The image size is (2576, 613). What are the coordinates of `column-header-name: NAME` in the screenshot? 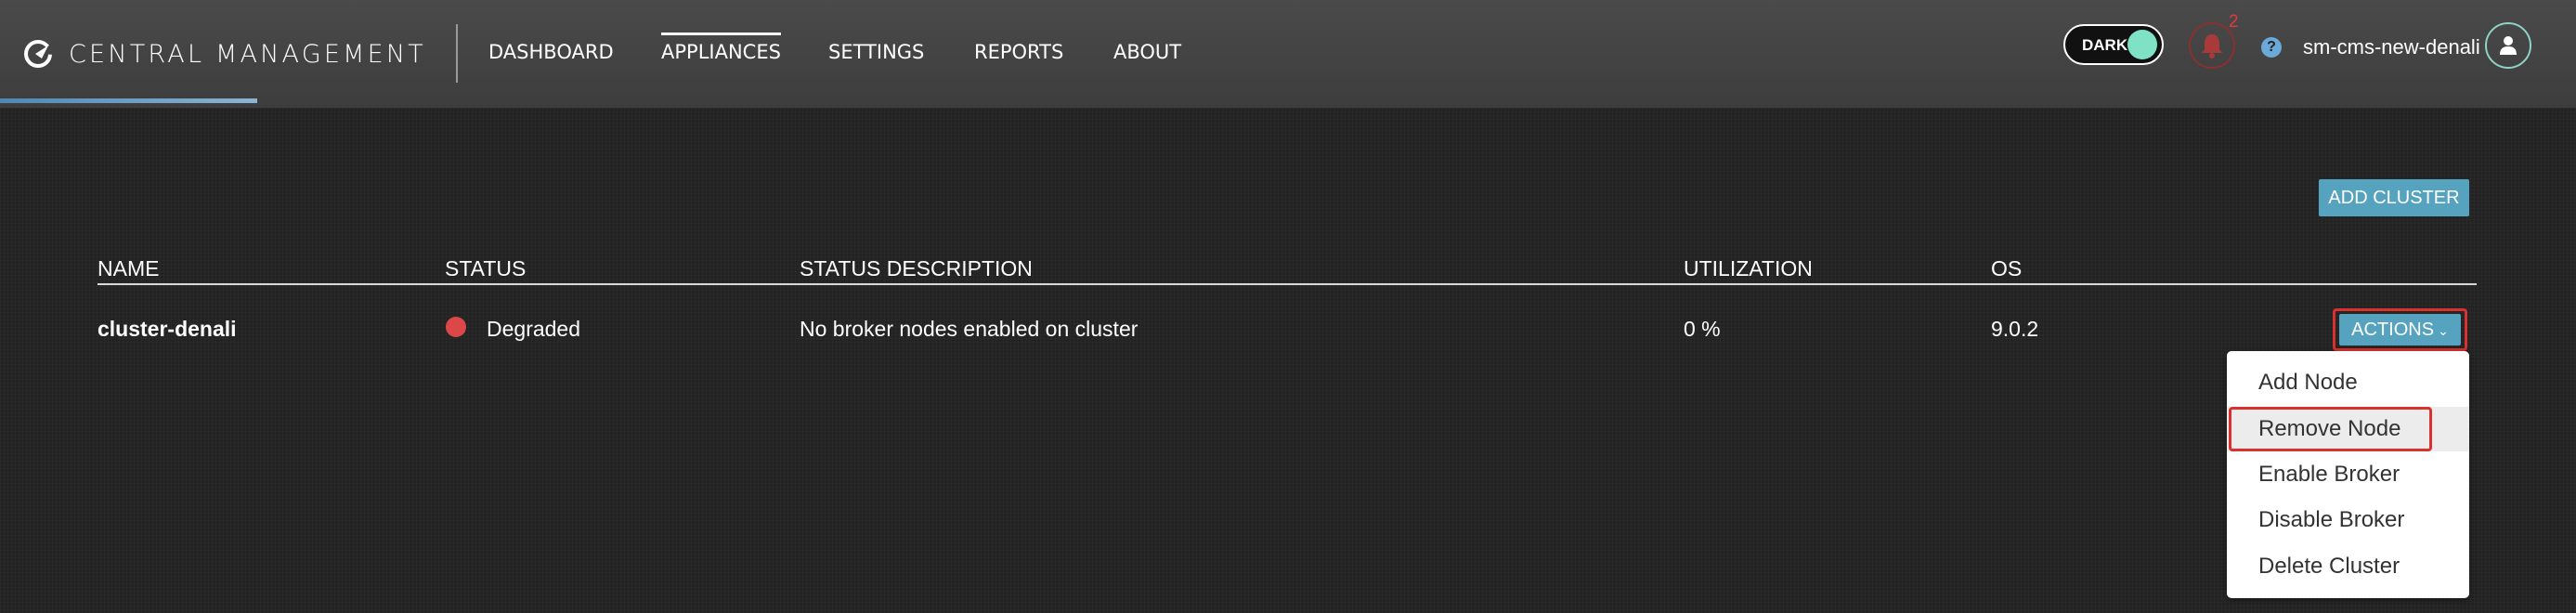 It's located at (128, 269).